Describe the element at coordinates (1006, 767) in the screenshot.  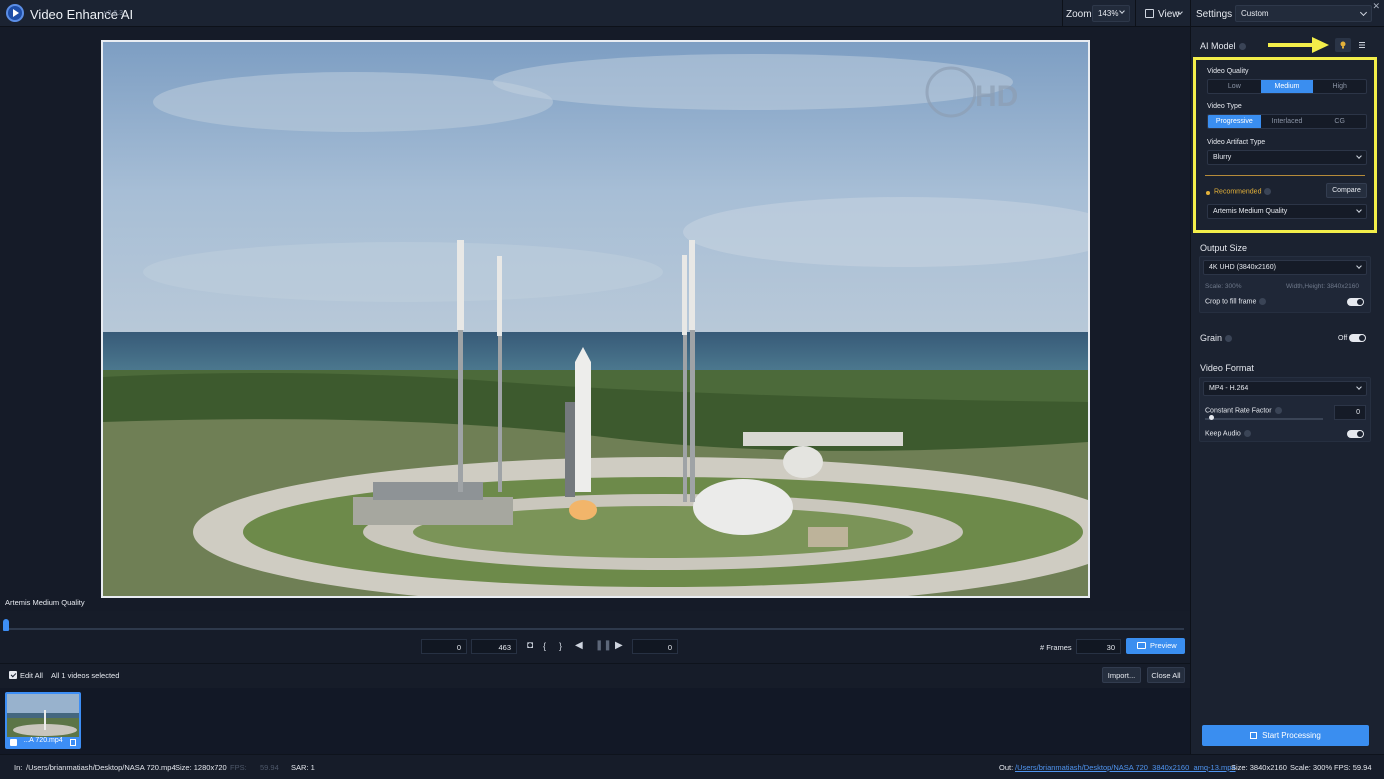
I see `output-label: Out:` at that location.